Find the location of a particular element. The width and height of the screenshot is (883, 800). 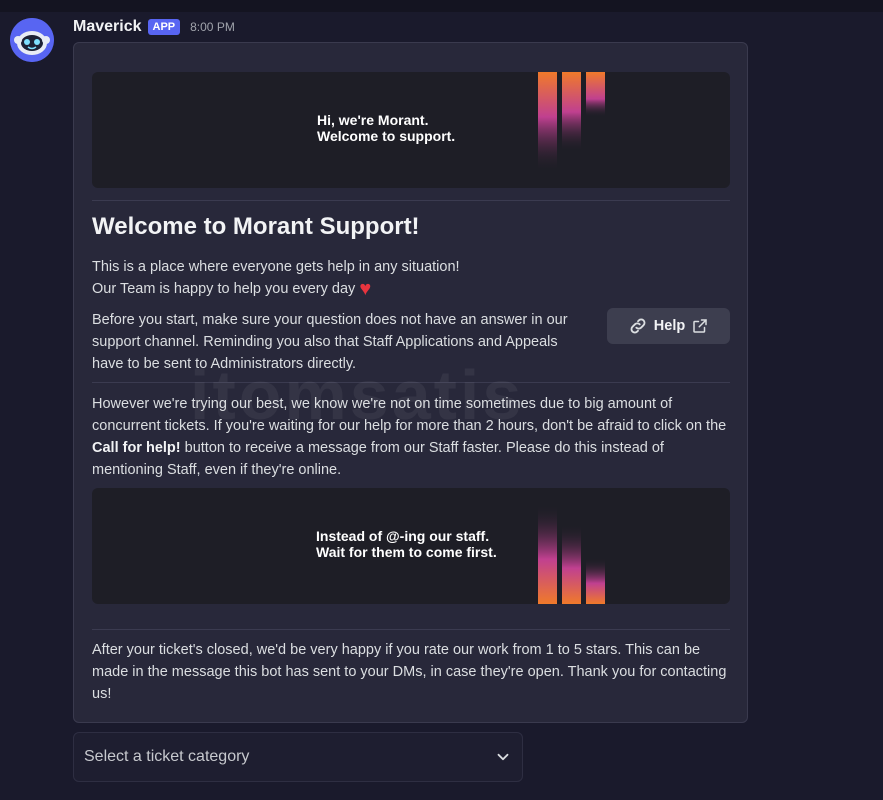

bot-avatar-icon is located at coordinates (32, 40).